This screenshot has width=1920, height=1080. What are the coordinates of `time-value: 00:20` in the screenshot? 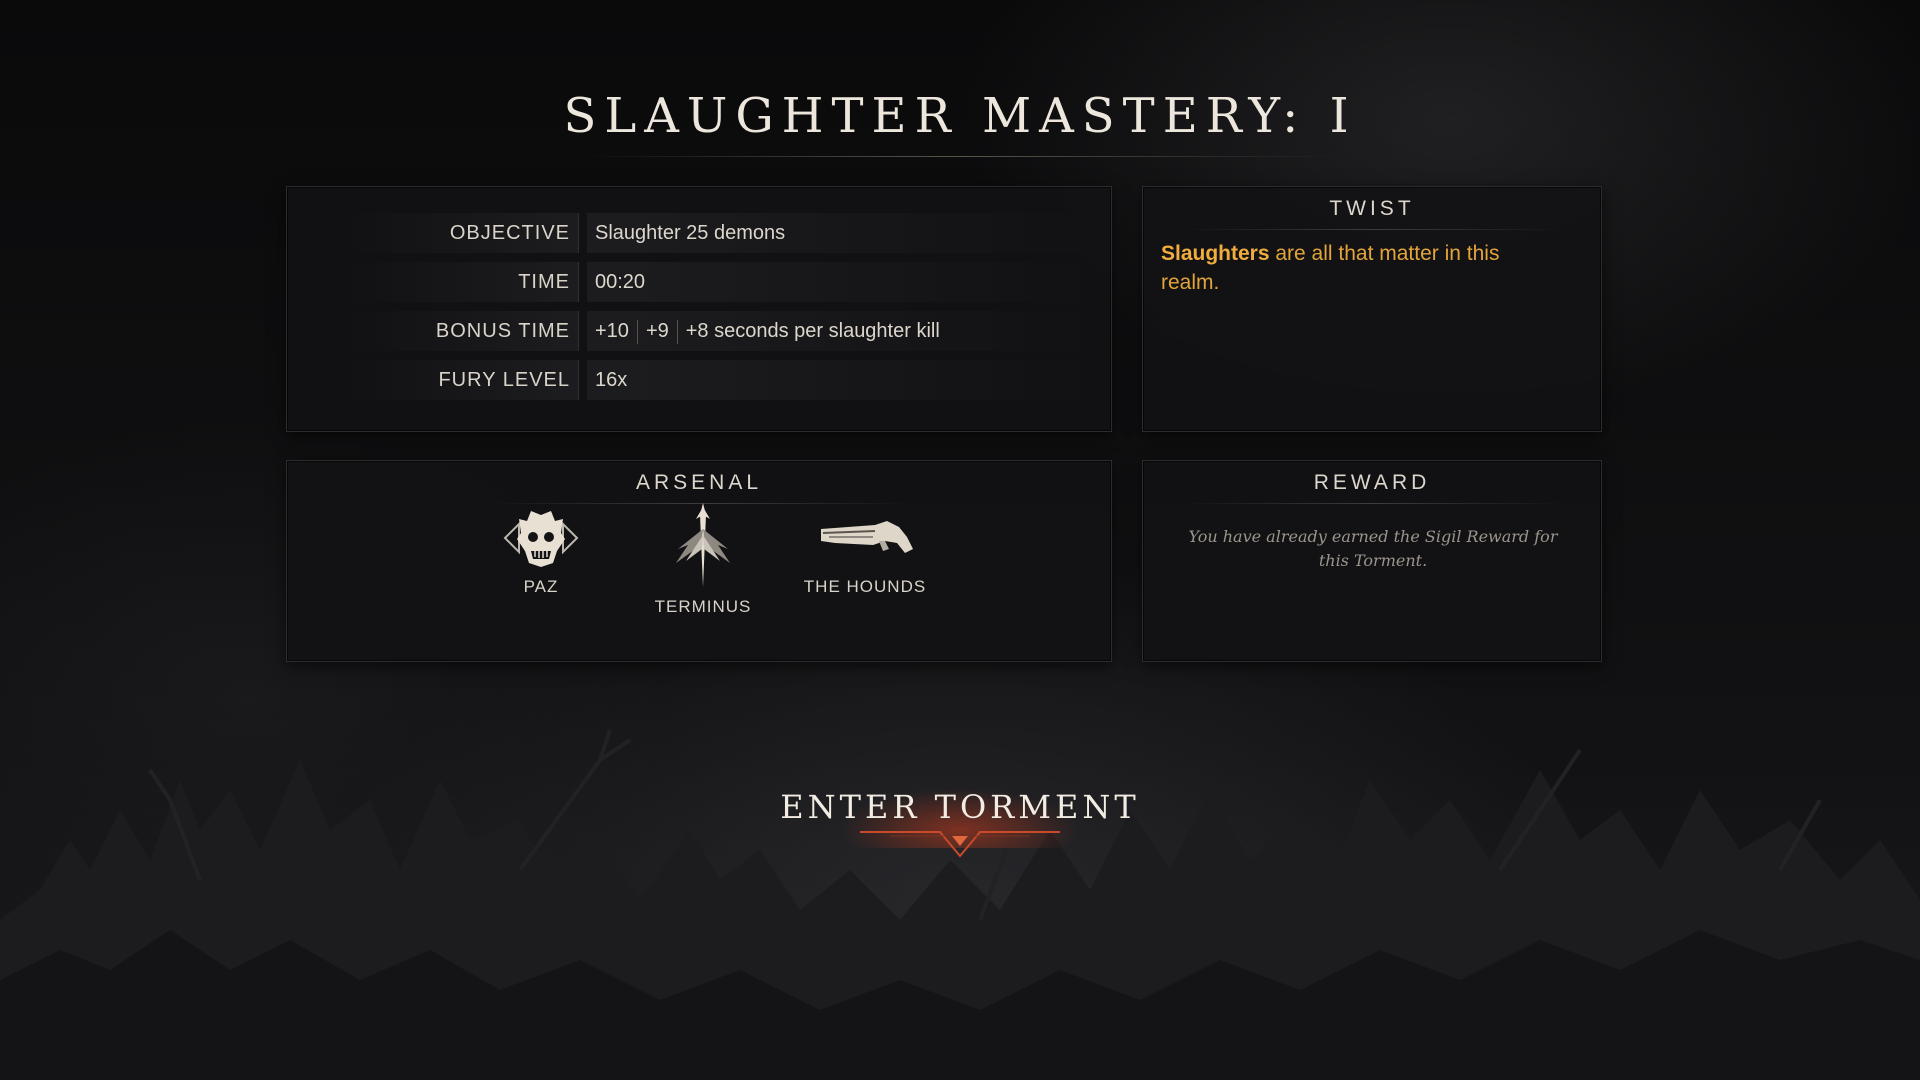 It's located at (842, 282).